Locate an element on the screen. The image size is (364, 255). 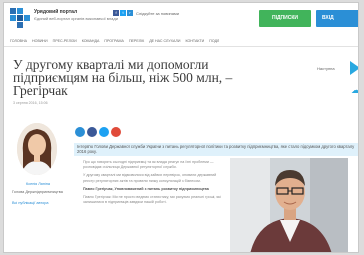
share-icons is located at coordinates (99, 132).